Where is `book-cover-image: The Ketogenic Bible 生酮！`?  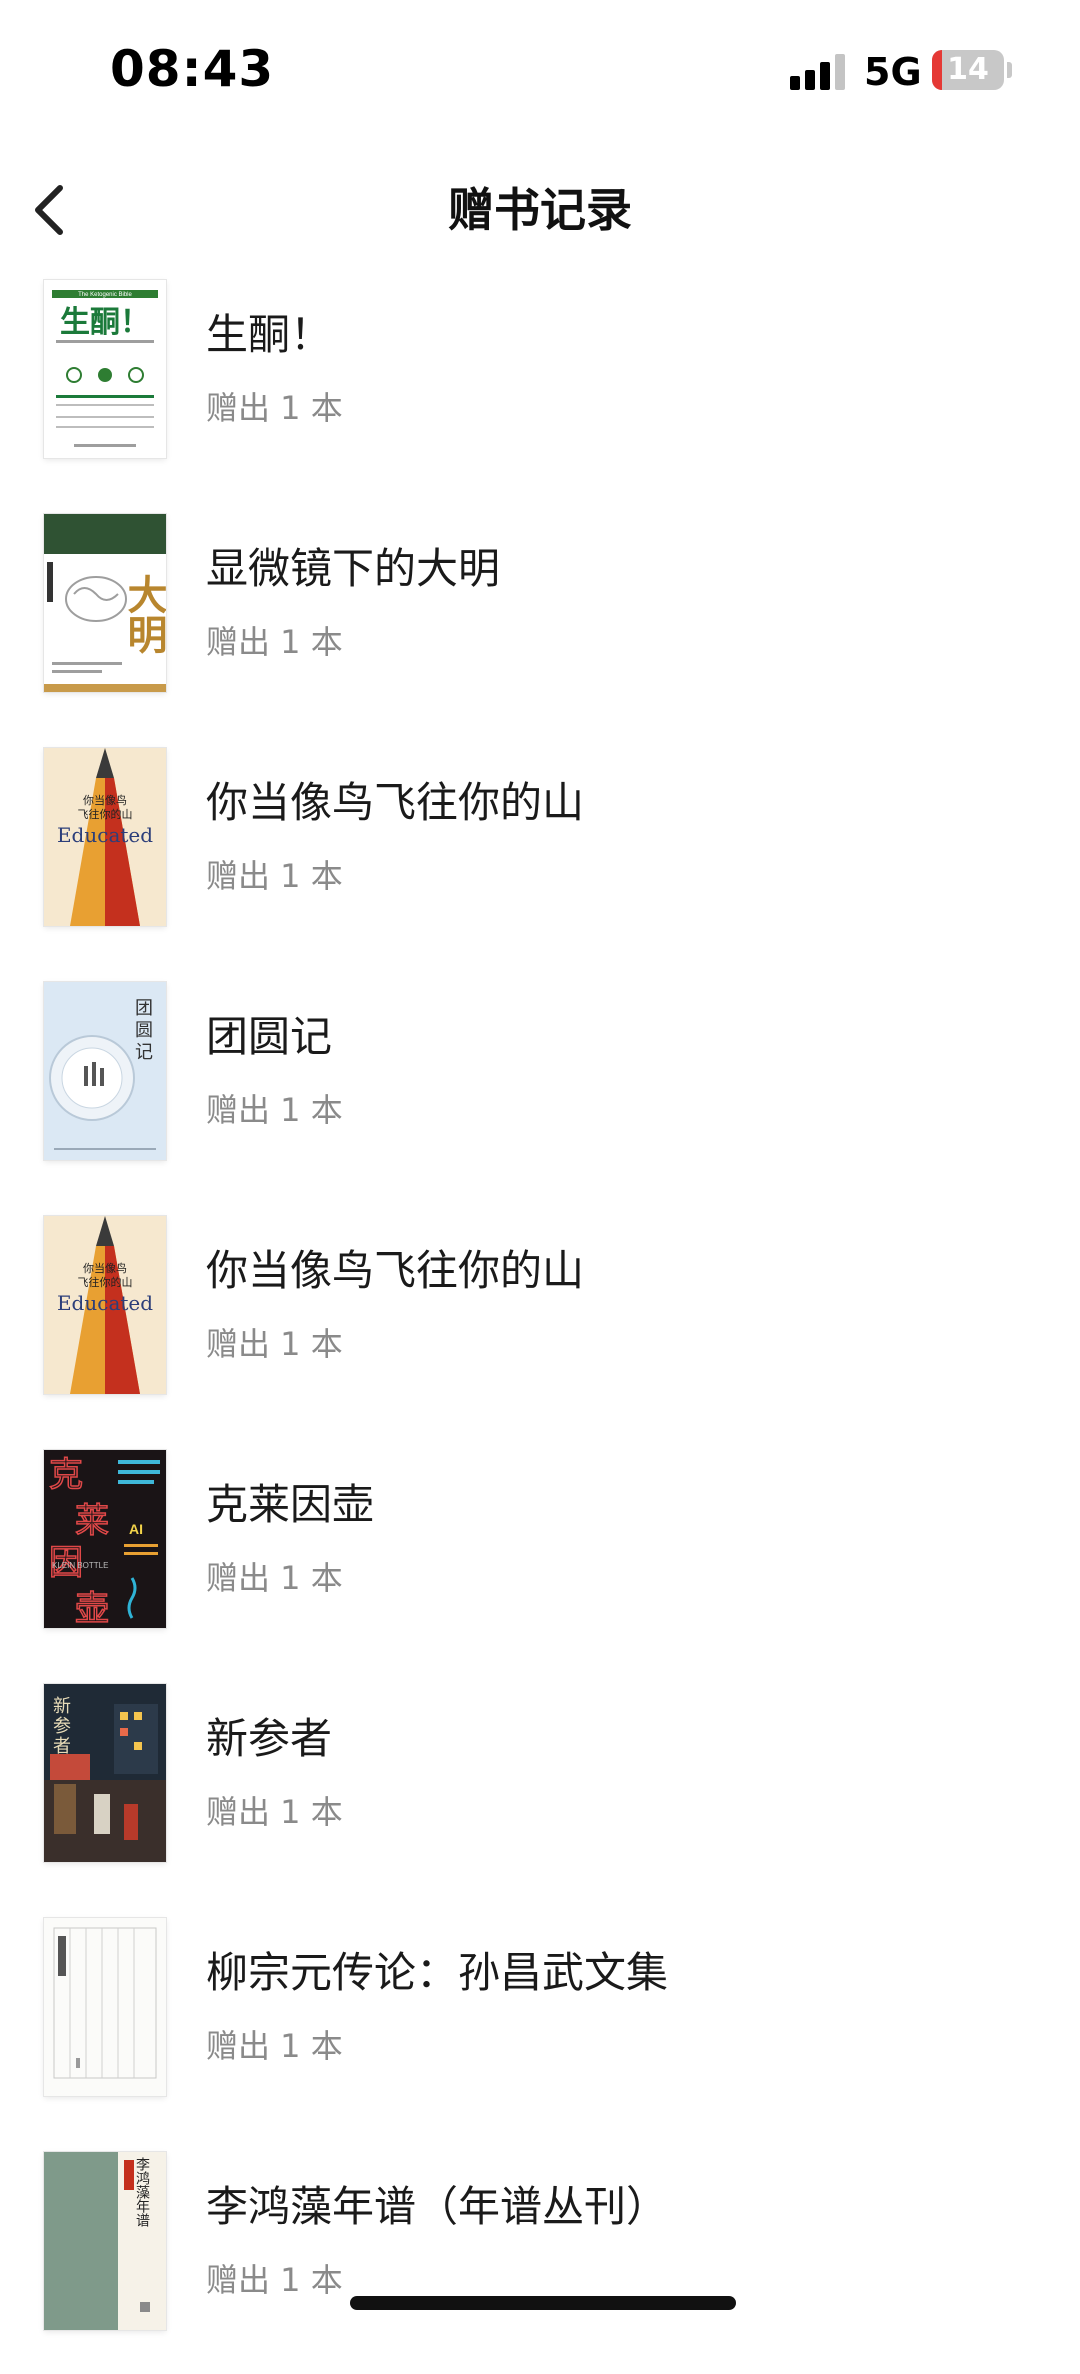 book-cover-image: The Ketogenic Bible 生酮！ is located at coordinates (105, 369).